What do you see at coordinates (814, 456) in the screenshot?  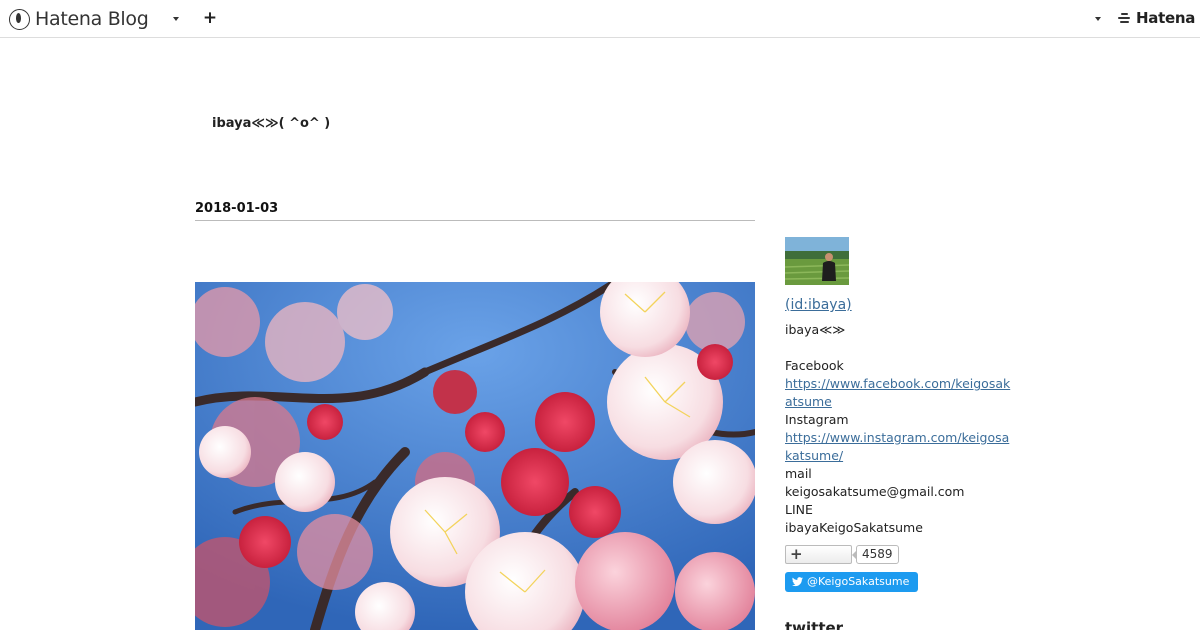 I see `instagram-link-cont: katsume/` at bounding box center [814, 456].